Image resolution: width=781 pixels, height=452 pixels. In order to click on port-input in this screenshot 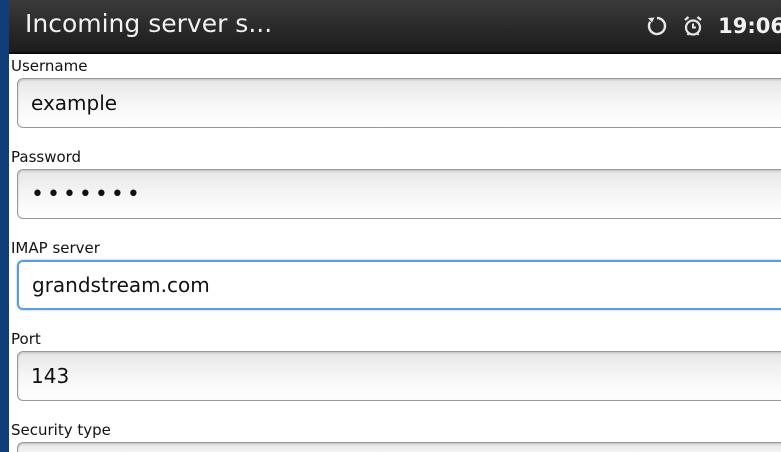, I will do `click(399, 376)`.